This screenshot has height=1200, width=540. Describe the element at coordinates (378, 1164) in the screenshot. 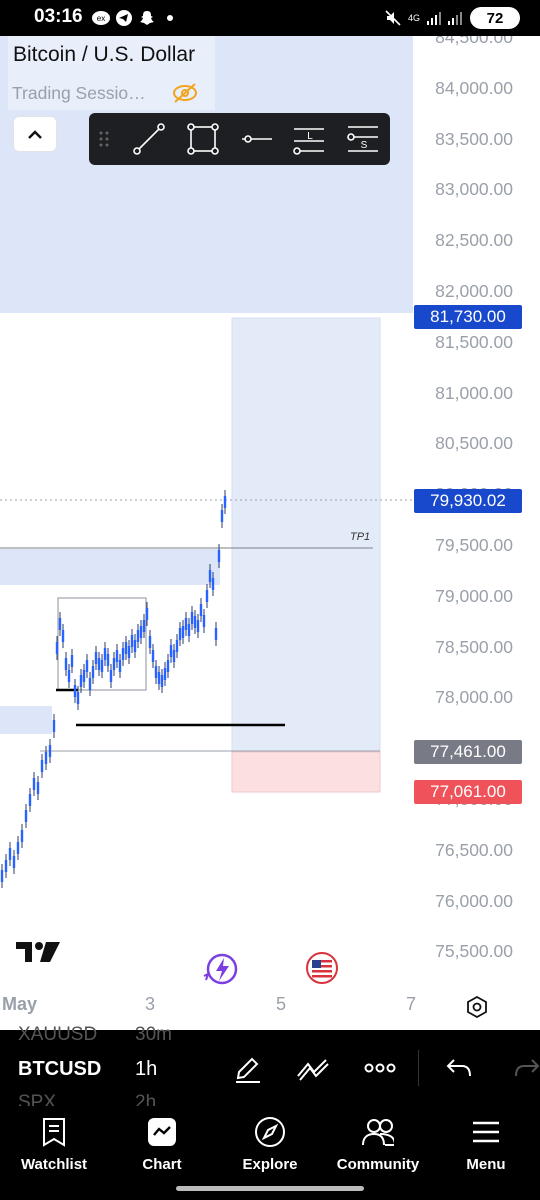

I see `nav-label: Community` at that location.